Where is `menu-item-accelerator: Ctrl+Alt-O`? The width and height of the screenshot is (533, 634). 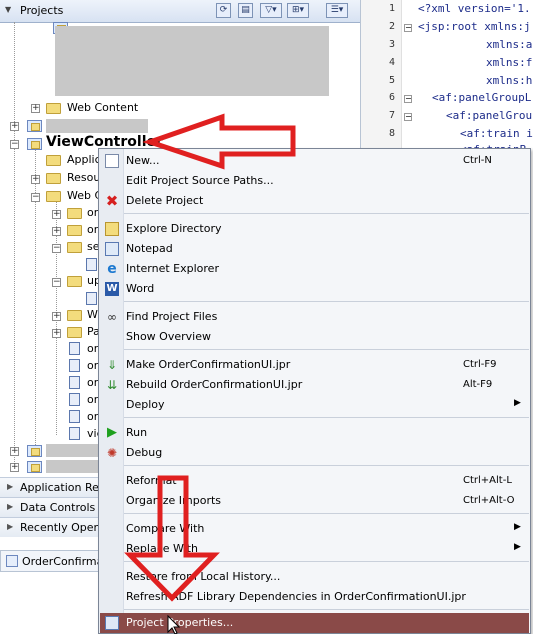
menu-item-accelerator: Ctrl+Alt-O is located at coordinates (489, 500).